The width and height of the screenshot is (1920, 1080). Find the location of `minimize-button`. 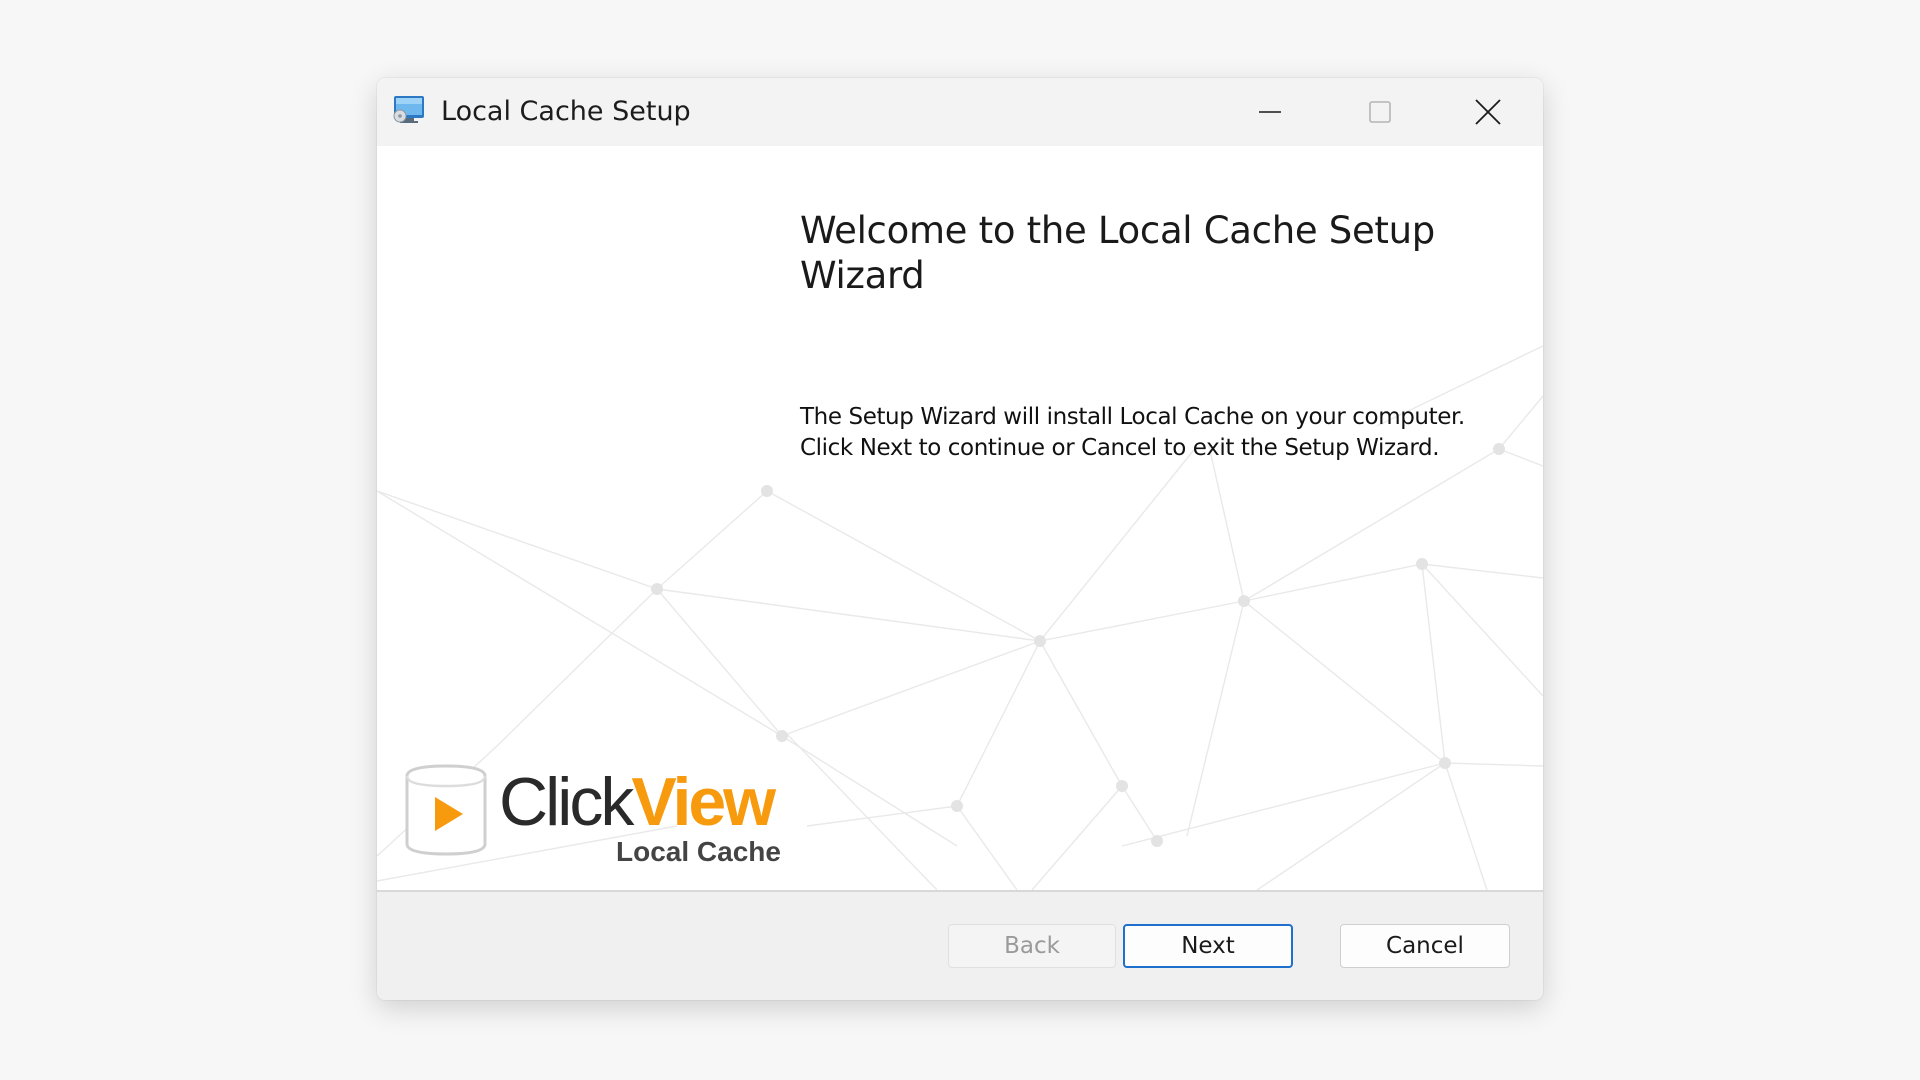

minimize-button is located at coordinates (1270, 112).